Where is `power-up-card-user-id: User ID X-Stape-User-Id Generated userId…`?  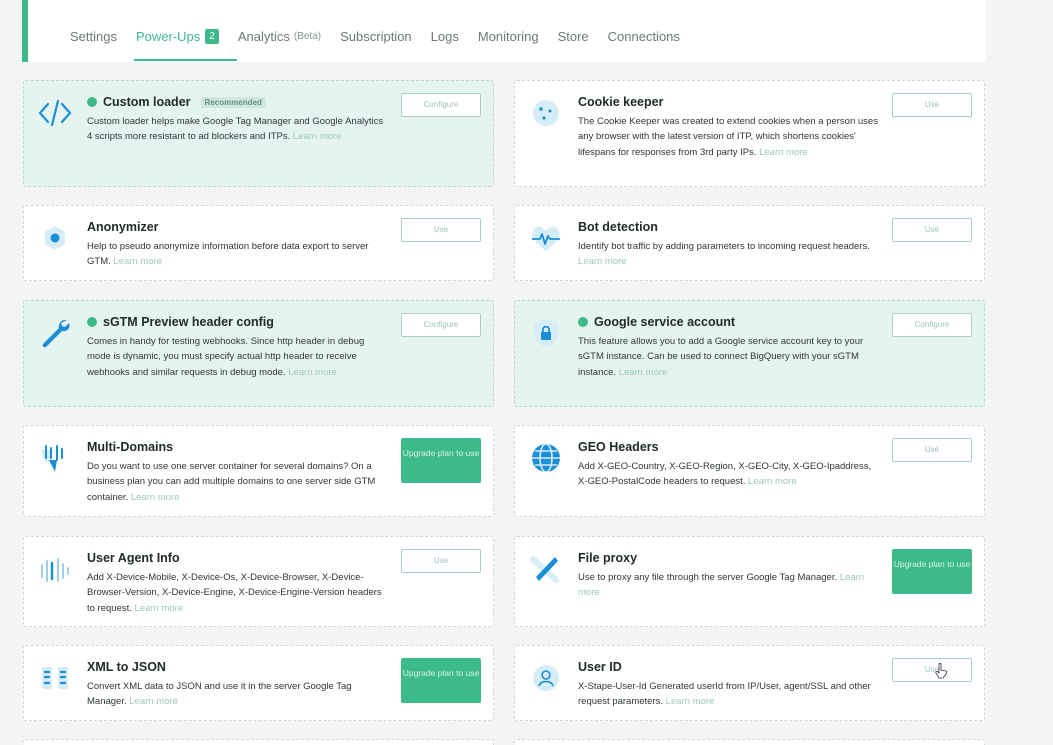 power-up-card-user-id: User ID X-Stape-User-Id Generated userId… is located at coordinates (749, 683).